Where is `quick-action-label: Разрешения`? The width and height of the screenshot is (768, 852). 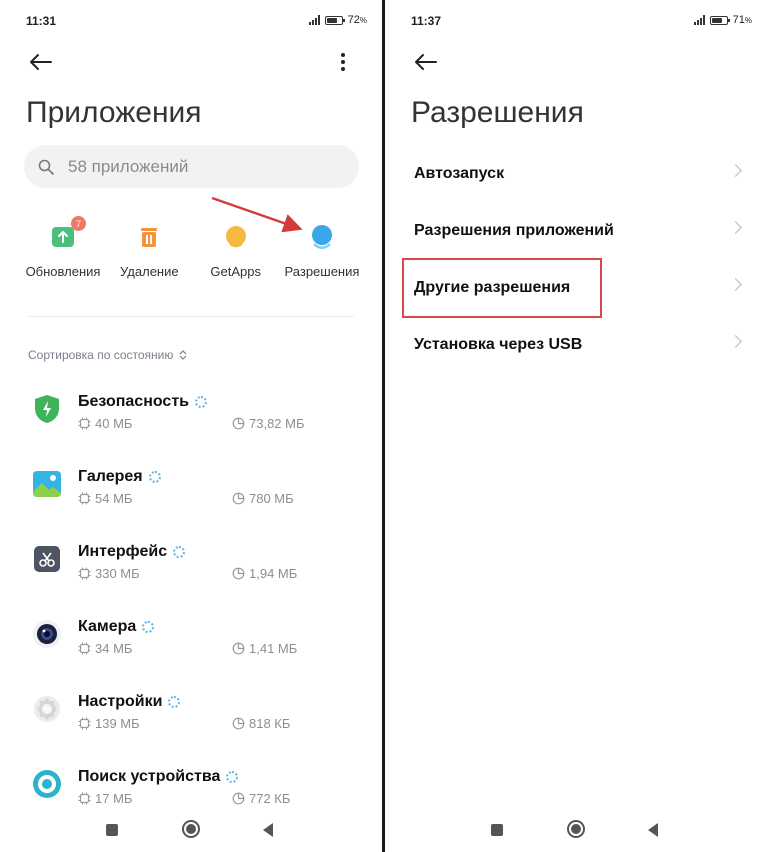
quick-action-label: Разрешения is located at coordinates (322, 271).